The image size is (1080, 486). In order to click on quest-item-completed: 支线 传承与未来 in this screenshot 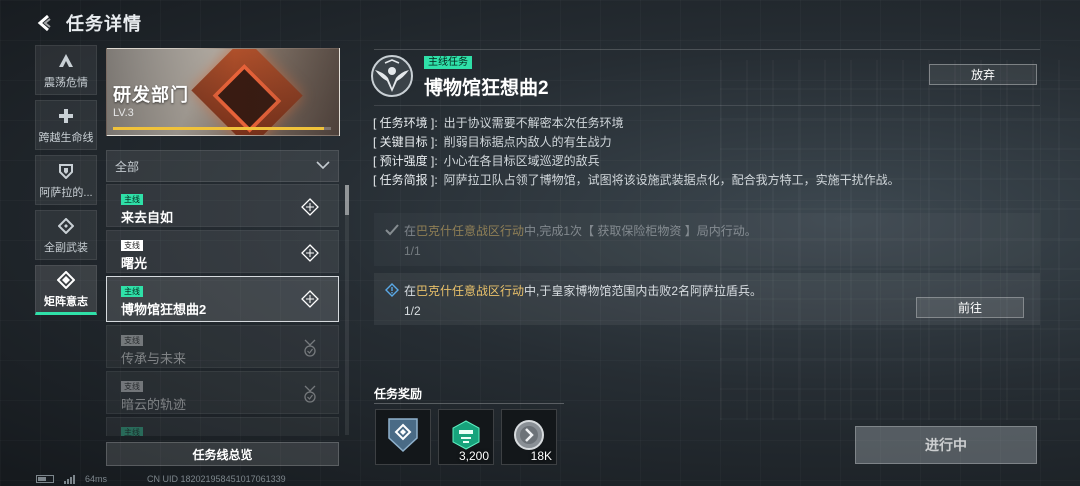, I will do `click(222, 346)`.